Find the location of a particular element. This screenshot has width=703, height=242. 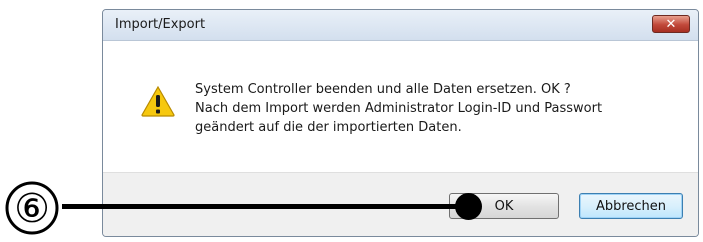

dialog-title: Import/Export is located at coordinates (160, 24).